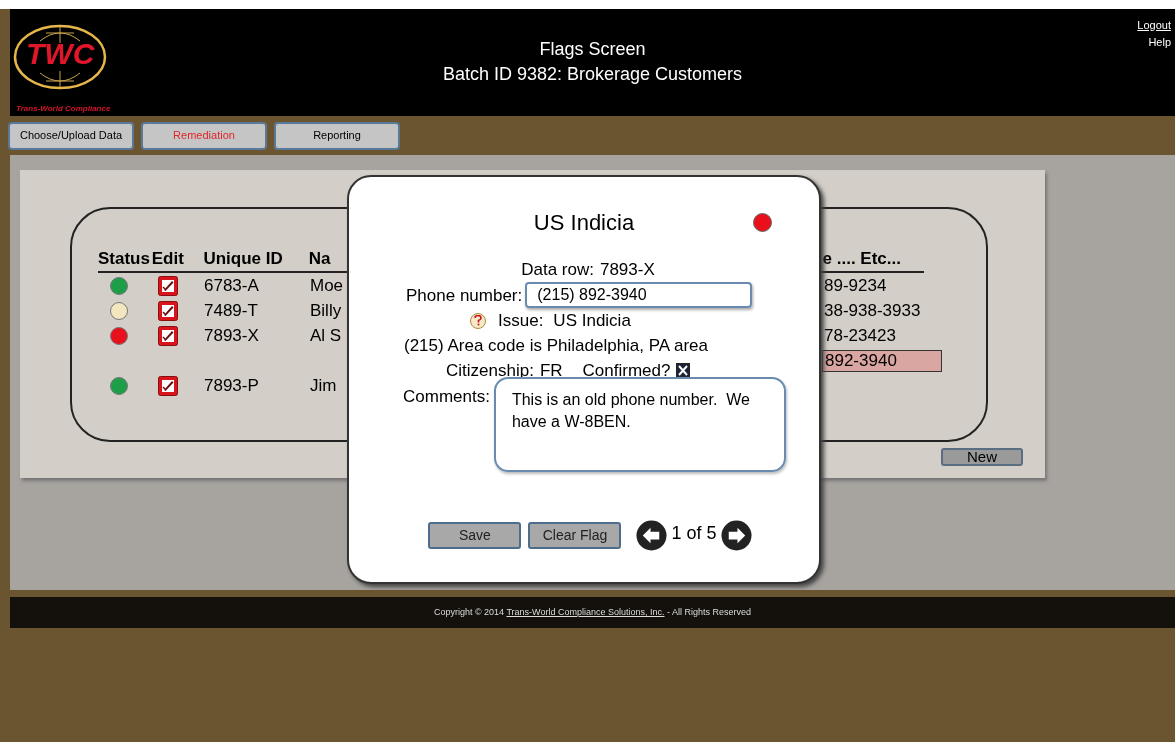 Image resolution: width=1175 pixels, height=742 pixels. Describe the element at coordinates (627, 270) in the screenshot. I see `data-row-value: 7893-X` at that location.